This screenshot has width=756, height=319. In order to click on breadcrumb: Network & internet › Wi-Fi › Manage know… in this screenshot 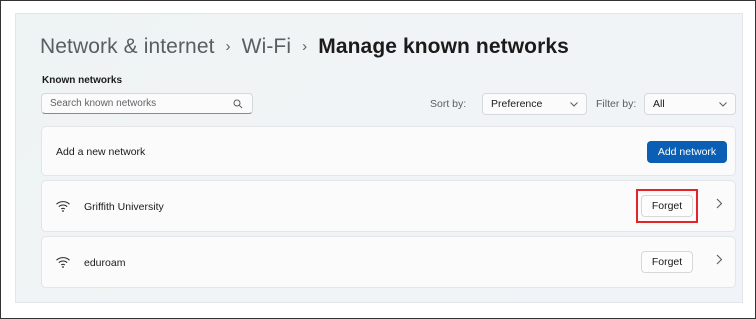, I will do `click(304, 47)`.